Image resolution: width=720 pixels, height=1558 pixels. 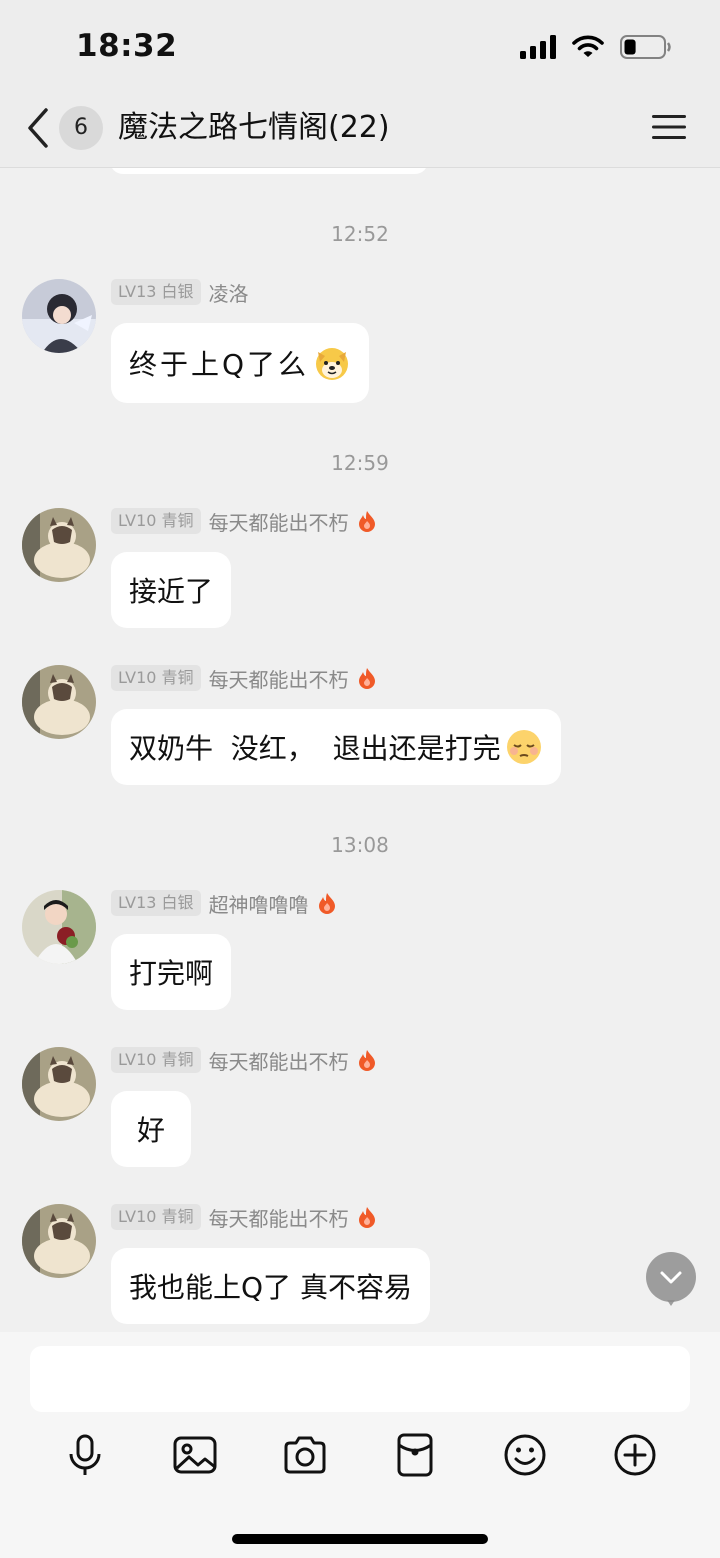 What do you see at coordinates (360, 234) in the screenshot?
I see `timestamp-divider: 12:52` at bounding box center [360, 234].